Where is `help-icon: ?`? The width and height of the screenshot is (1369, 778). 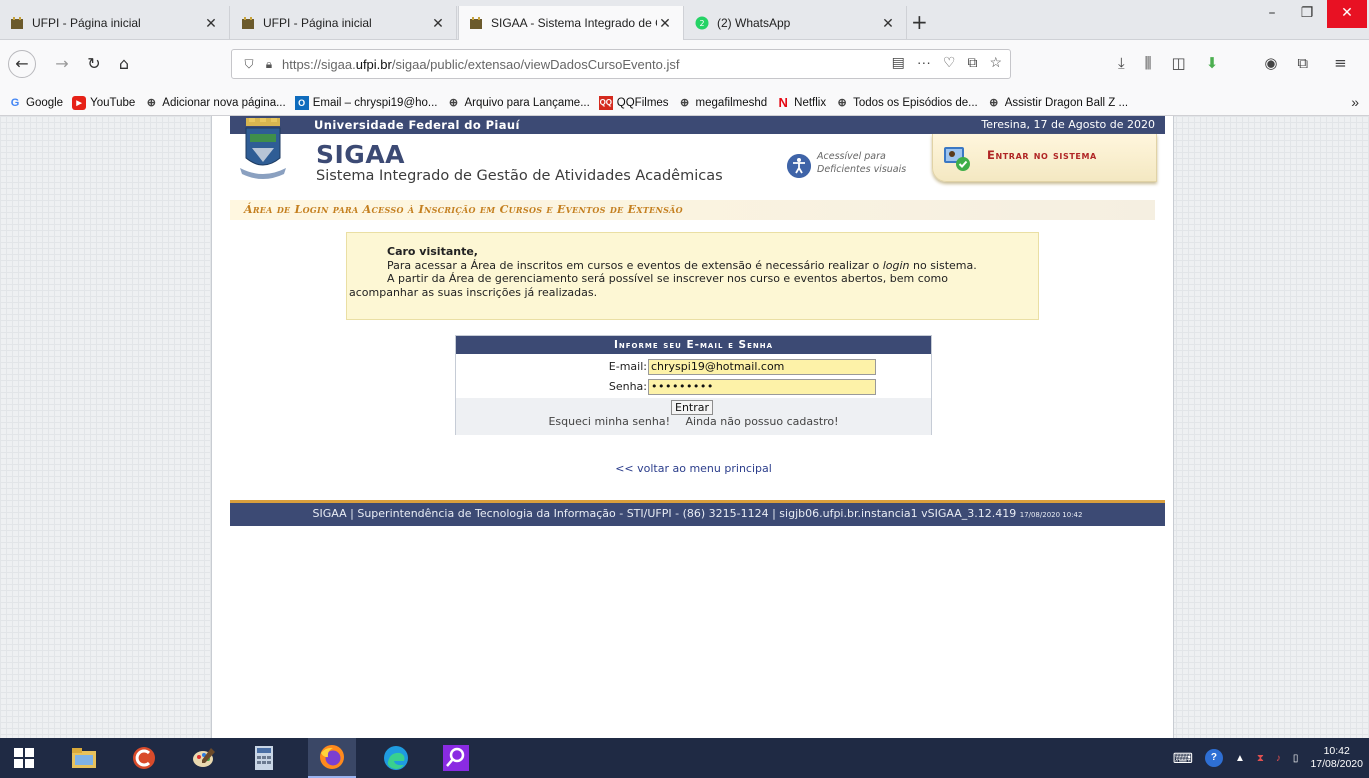
help-icon: ? is located at coordinates (1213, 758).